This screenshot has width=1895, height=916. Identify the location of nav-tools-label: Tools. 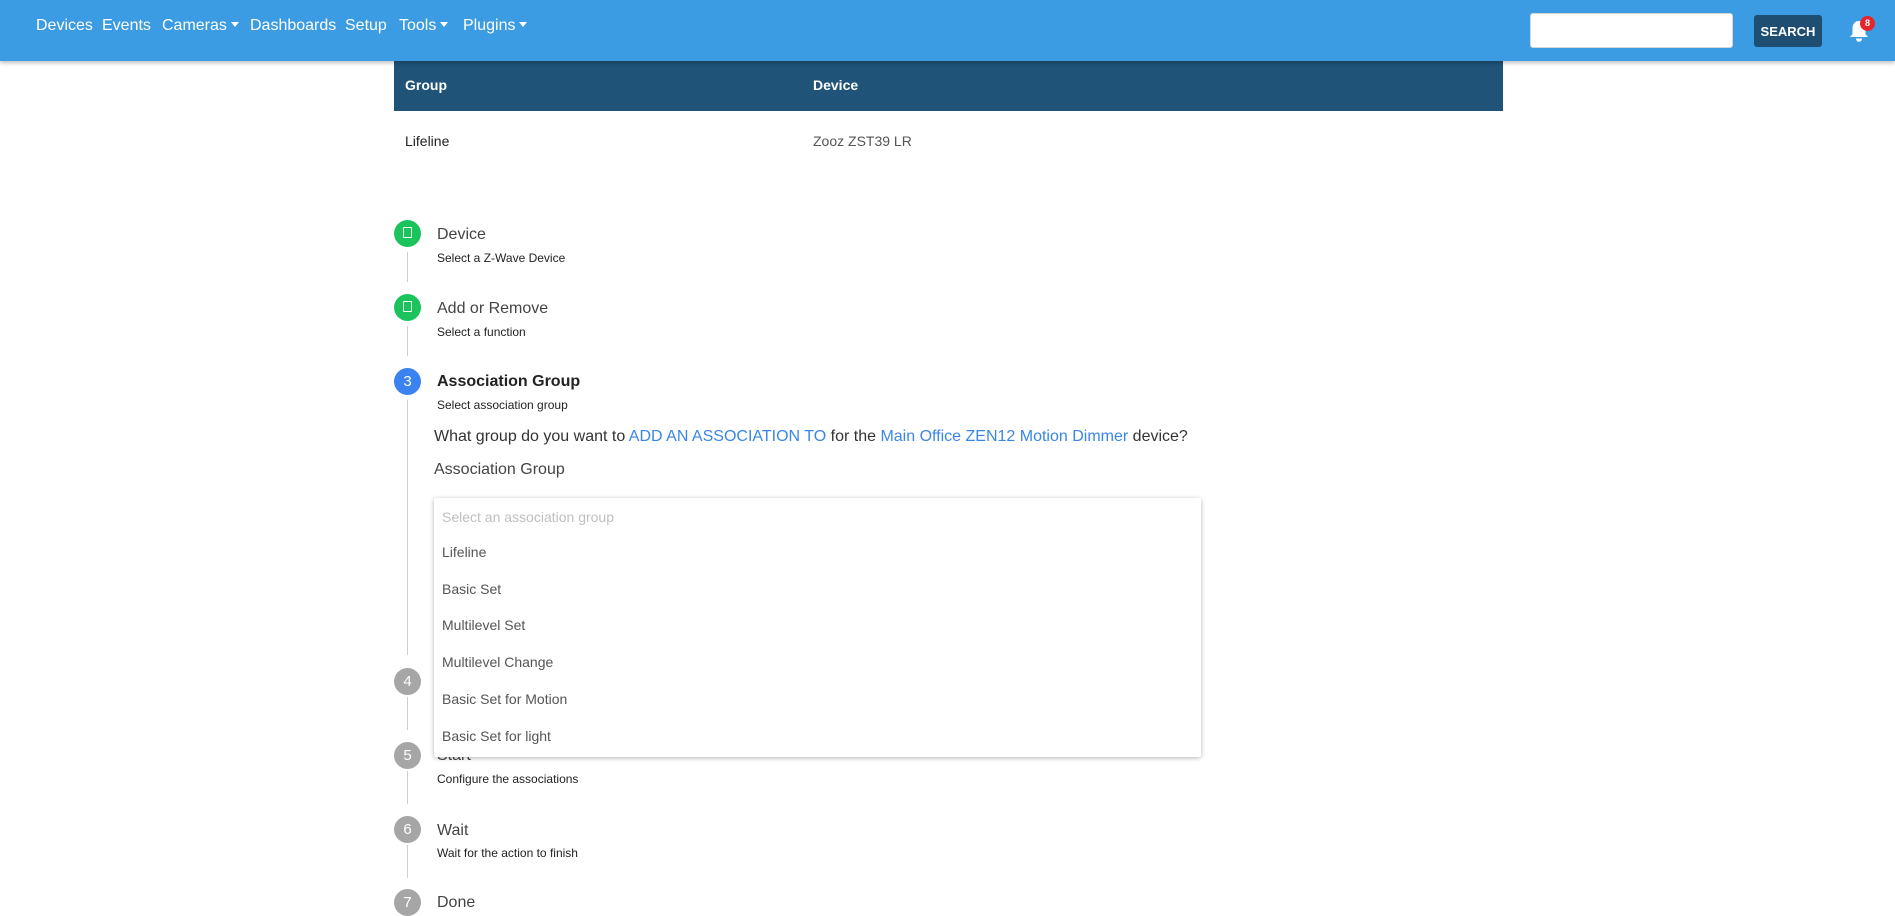
(418, 25).